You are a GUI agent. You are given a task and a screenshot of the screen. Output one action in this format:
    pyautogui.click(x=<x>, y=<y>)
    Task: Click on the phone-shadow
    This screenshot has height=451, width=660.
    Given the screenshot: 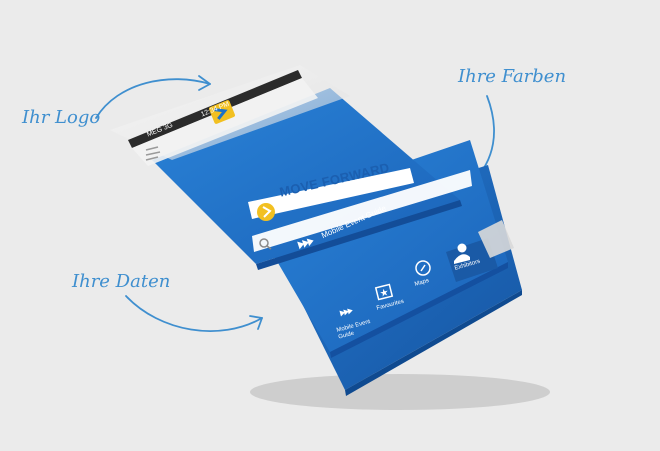 What is the action you would take?
    pyautogui.click(x=400, y=392)
    